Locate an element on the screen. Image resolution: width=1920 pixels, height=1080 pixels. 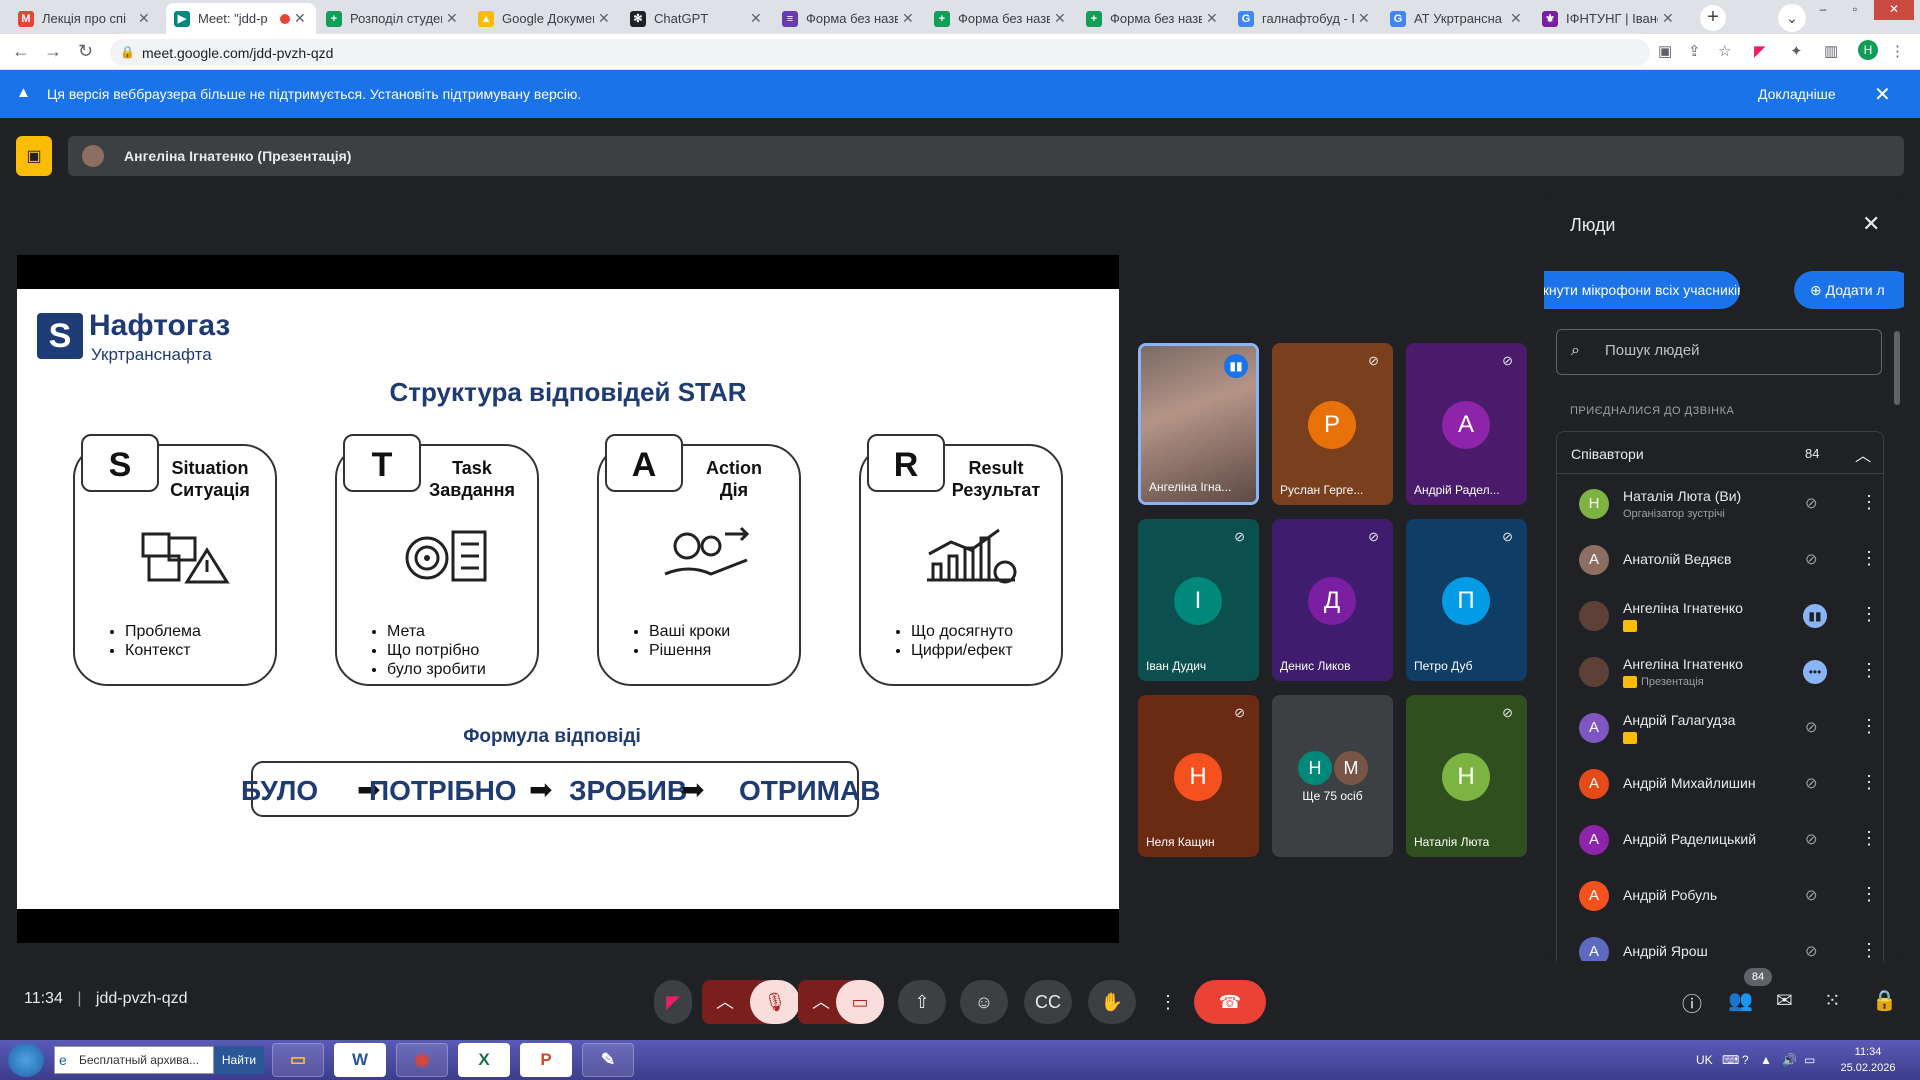
browser-menu-icon: ⋮ is located at coordinates (1897, 51).